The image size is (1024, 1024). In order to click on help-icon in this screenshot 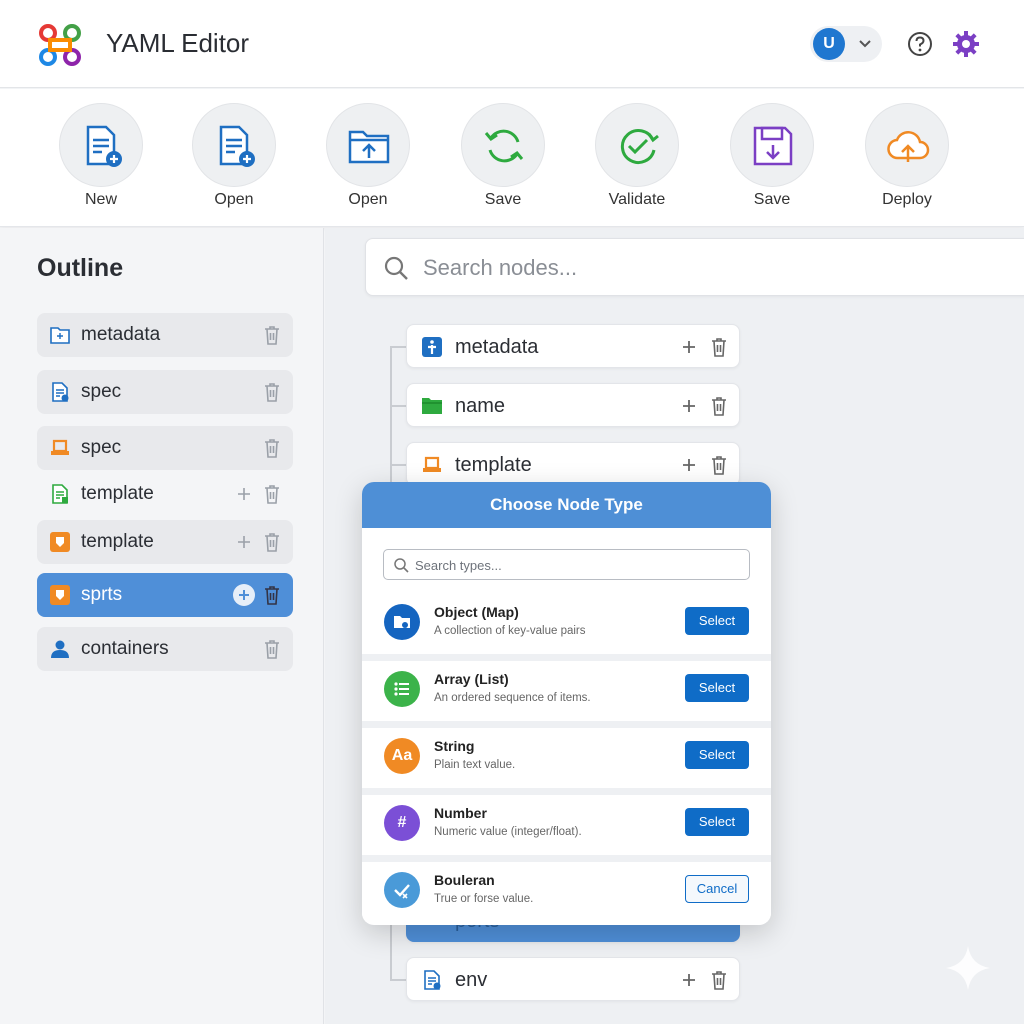, I will do `click(920, 44)`.